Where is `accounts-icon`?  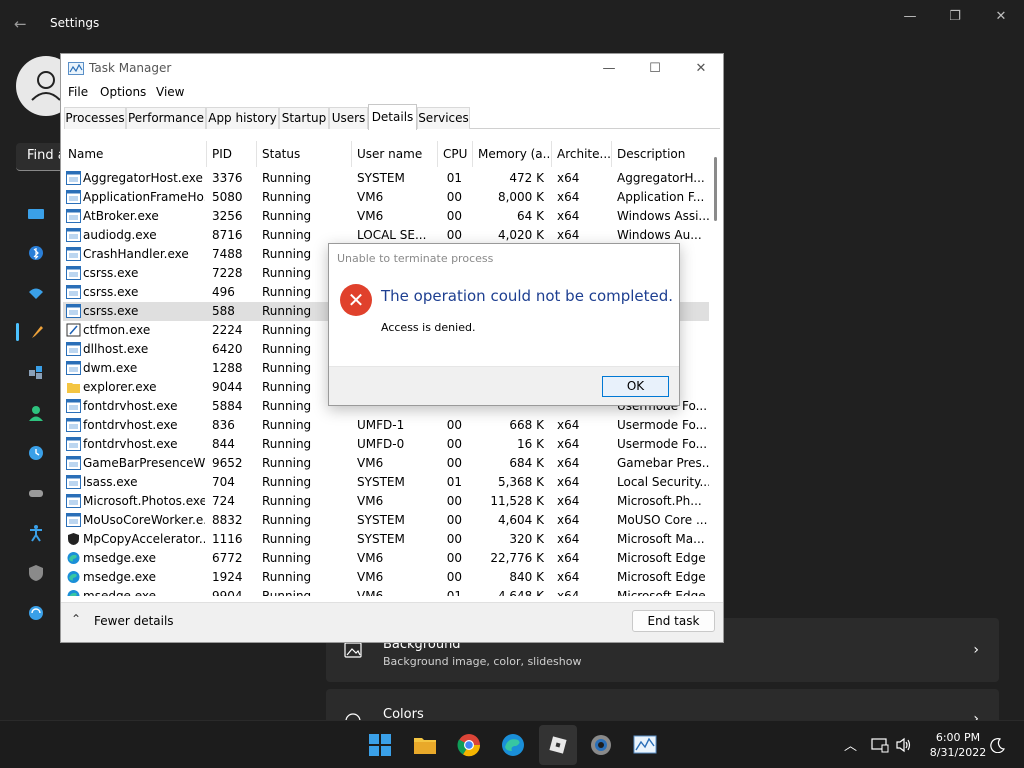
accounts-icon is located at coordinates (36, 413).